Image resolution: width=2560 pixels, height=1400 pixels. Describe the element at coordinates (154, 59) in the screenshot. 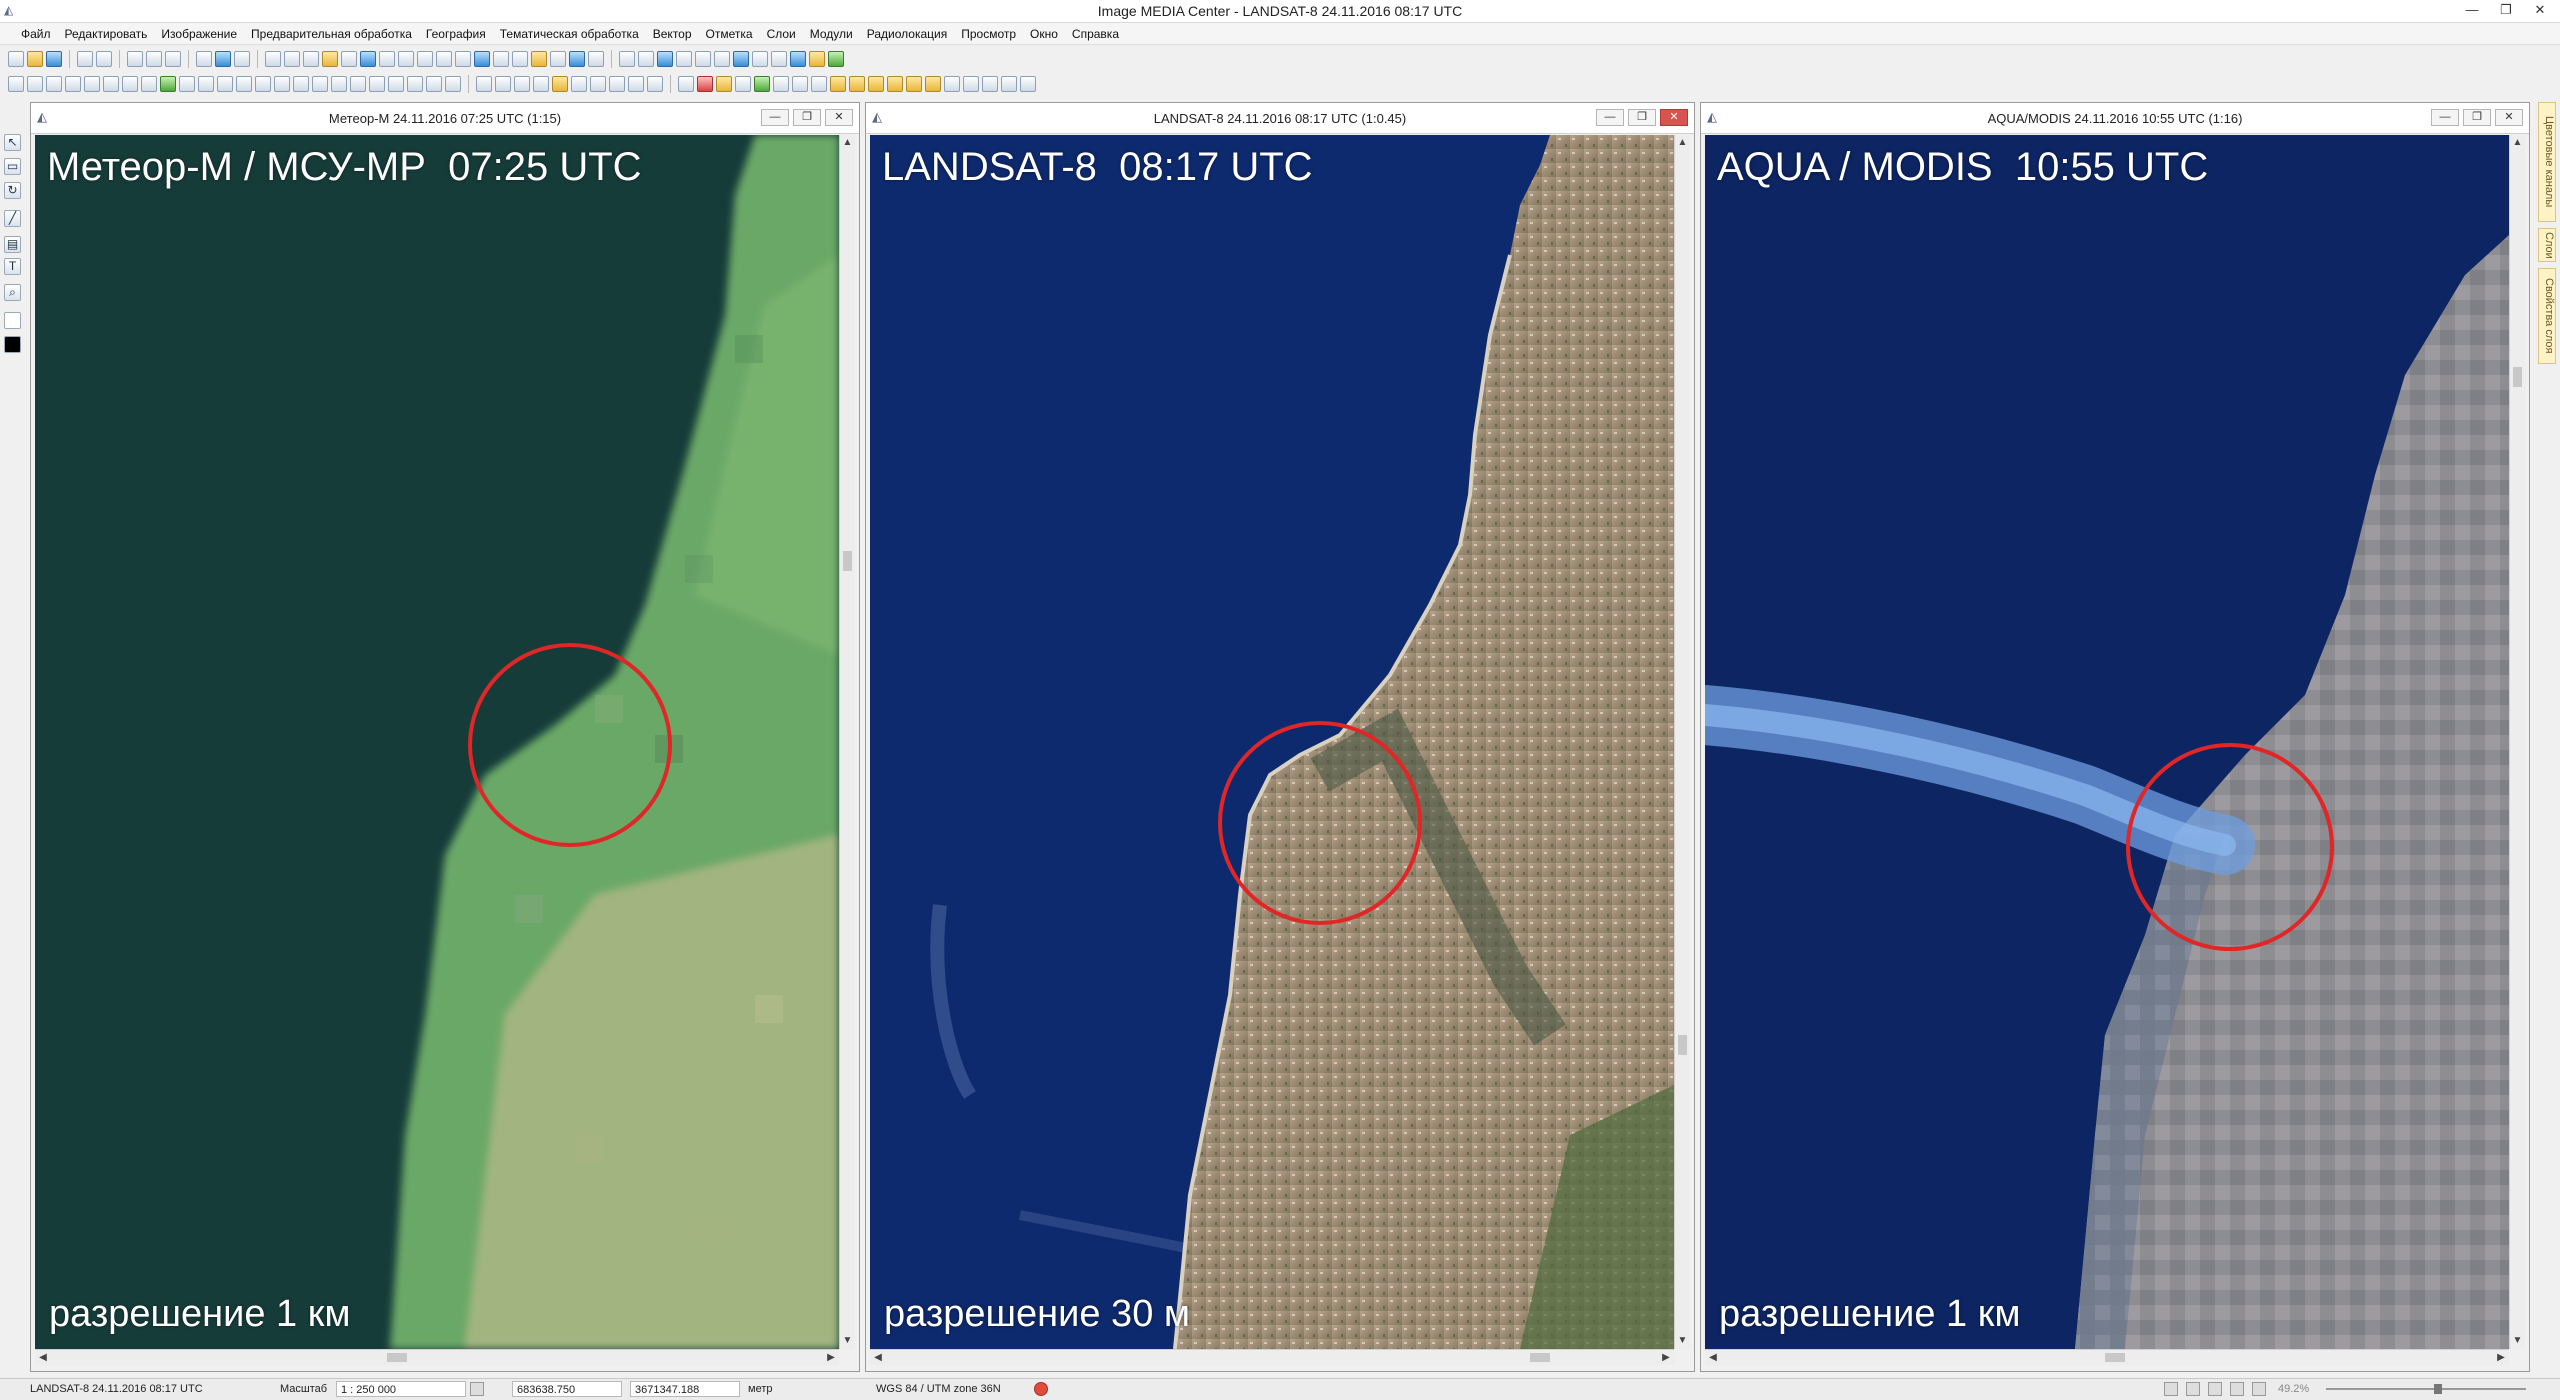

I see `copy-icon` at that location.